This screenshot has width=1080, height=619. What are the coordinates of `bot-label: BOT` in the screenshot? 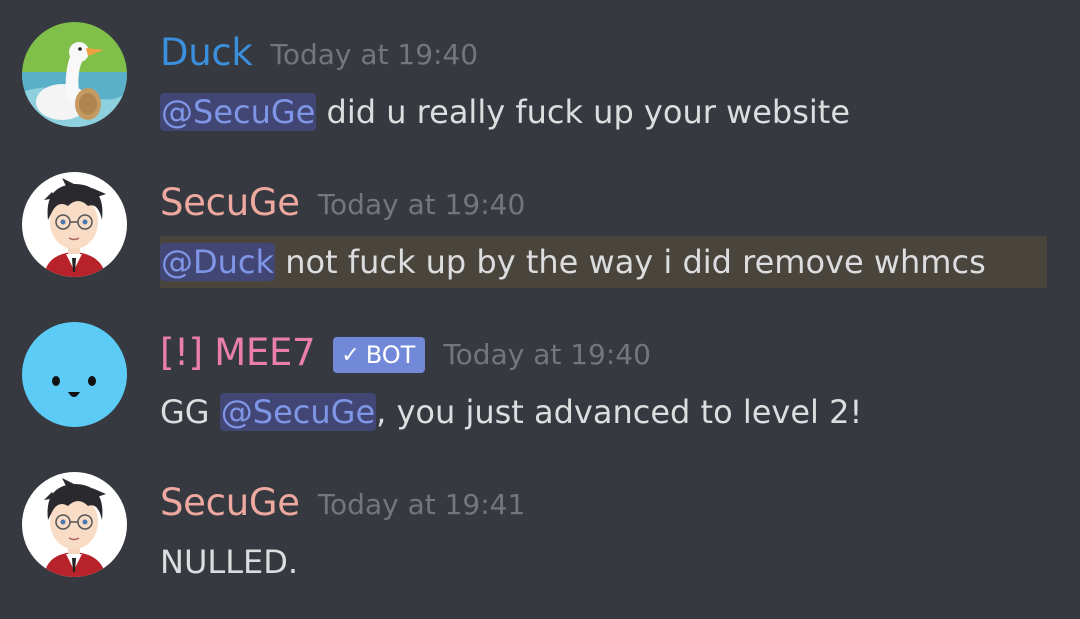 It's located at (390, 355).